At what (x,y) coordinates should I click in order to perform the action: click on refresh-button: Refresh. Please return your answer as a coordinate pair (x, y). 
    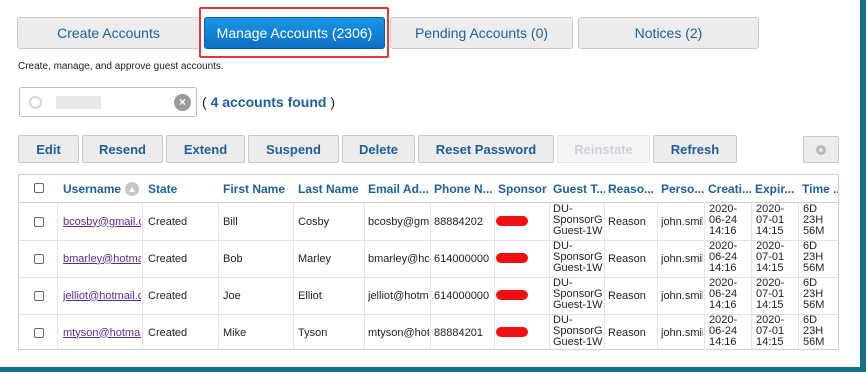
    Looking at the image, I should click on (695, 149).